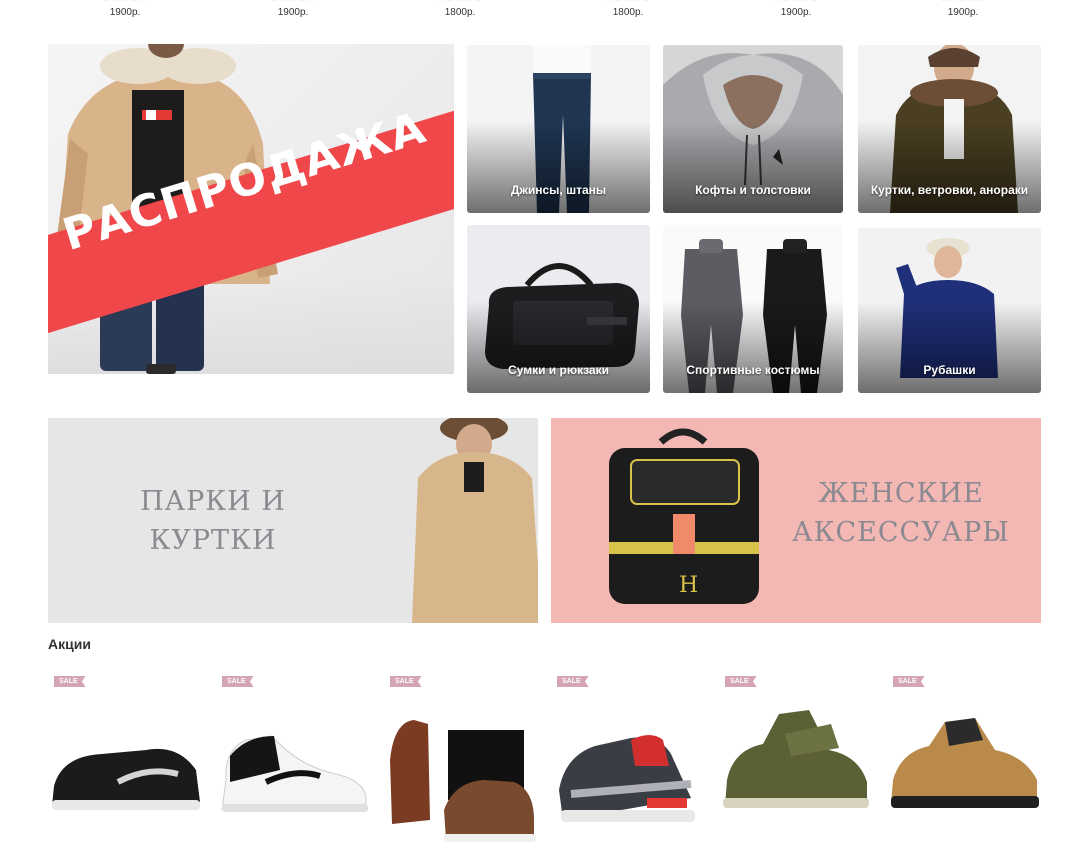  Describe the element at coordinates (753, 190) in the screenshot. I see `category-label: Кофты и толстовки` at that location.